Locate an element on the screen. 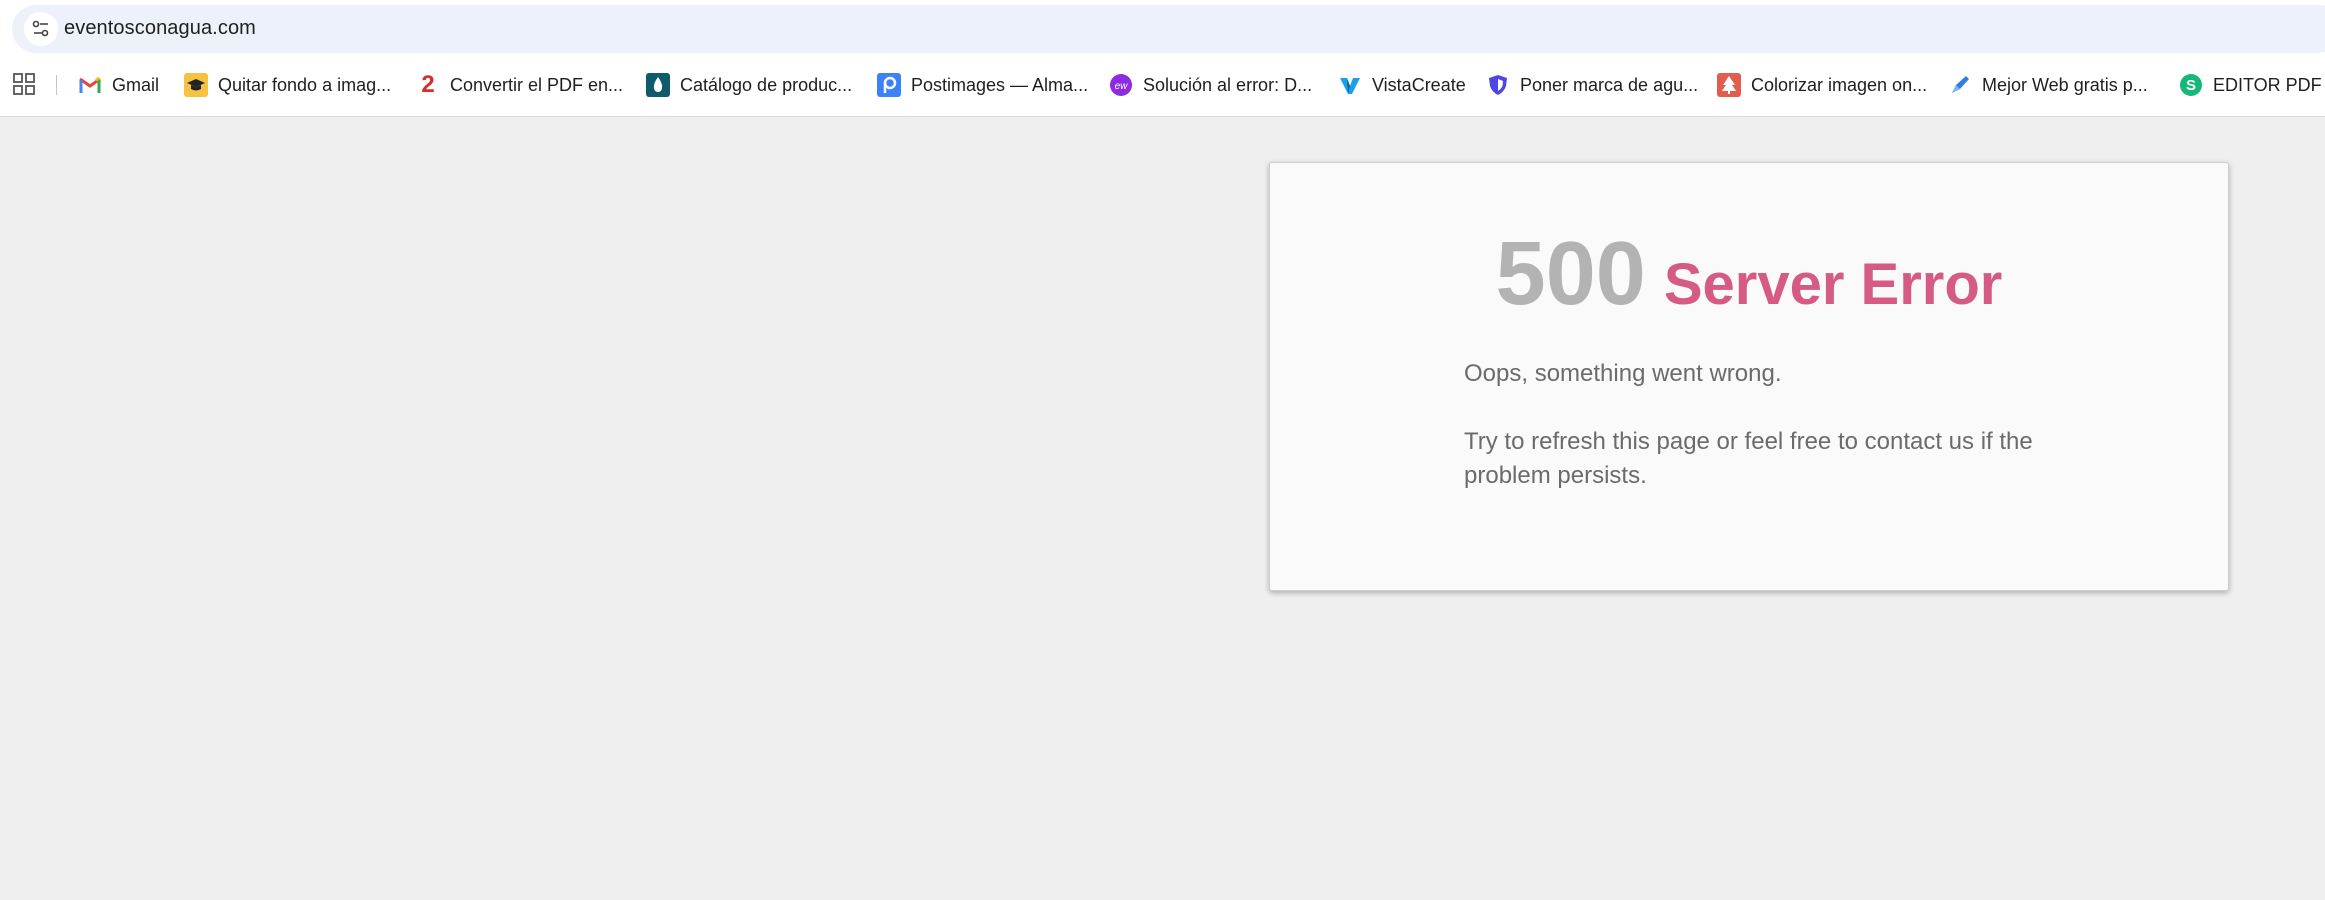  site-info-button is located at coordinates (41, 29).